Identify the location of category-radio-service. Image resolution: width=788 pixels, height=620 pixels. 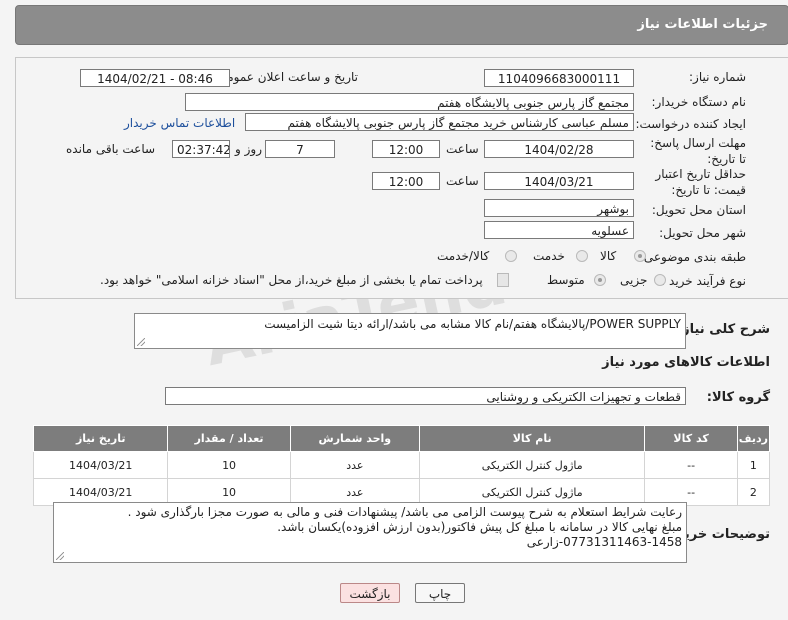
(582, 256).